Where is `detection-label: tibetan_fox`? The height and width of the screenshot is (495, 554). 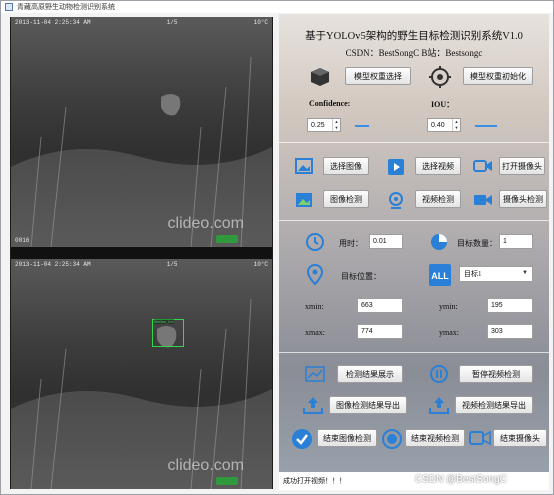 detection-label: tibetan_fox is located at coordinates (164, 321).